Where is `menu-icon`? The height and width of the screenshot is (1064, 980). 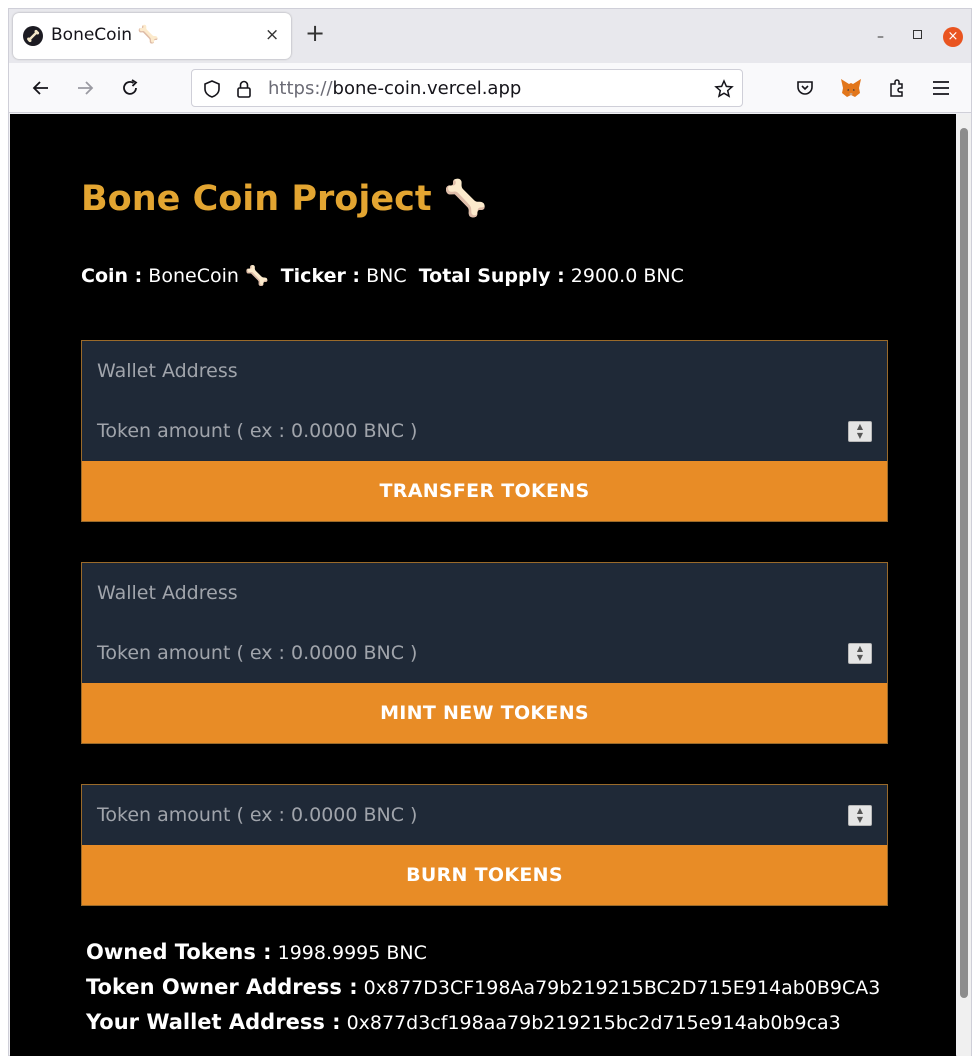
menu-icon is located at coordinates (941, 88).